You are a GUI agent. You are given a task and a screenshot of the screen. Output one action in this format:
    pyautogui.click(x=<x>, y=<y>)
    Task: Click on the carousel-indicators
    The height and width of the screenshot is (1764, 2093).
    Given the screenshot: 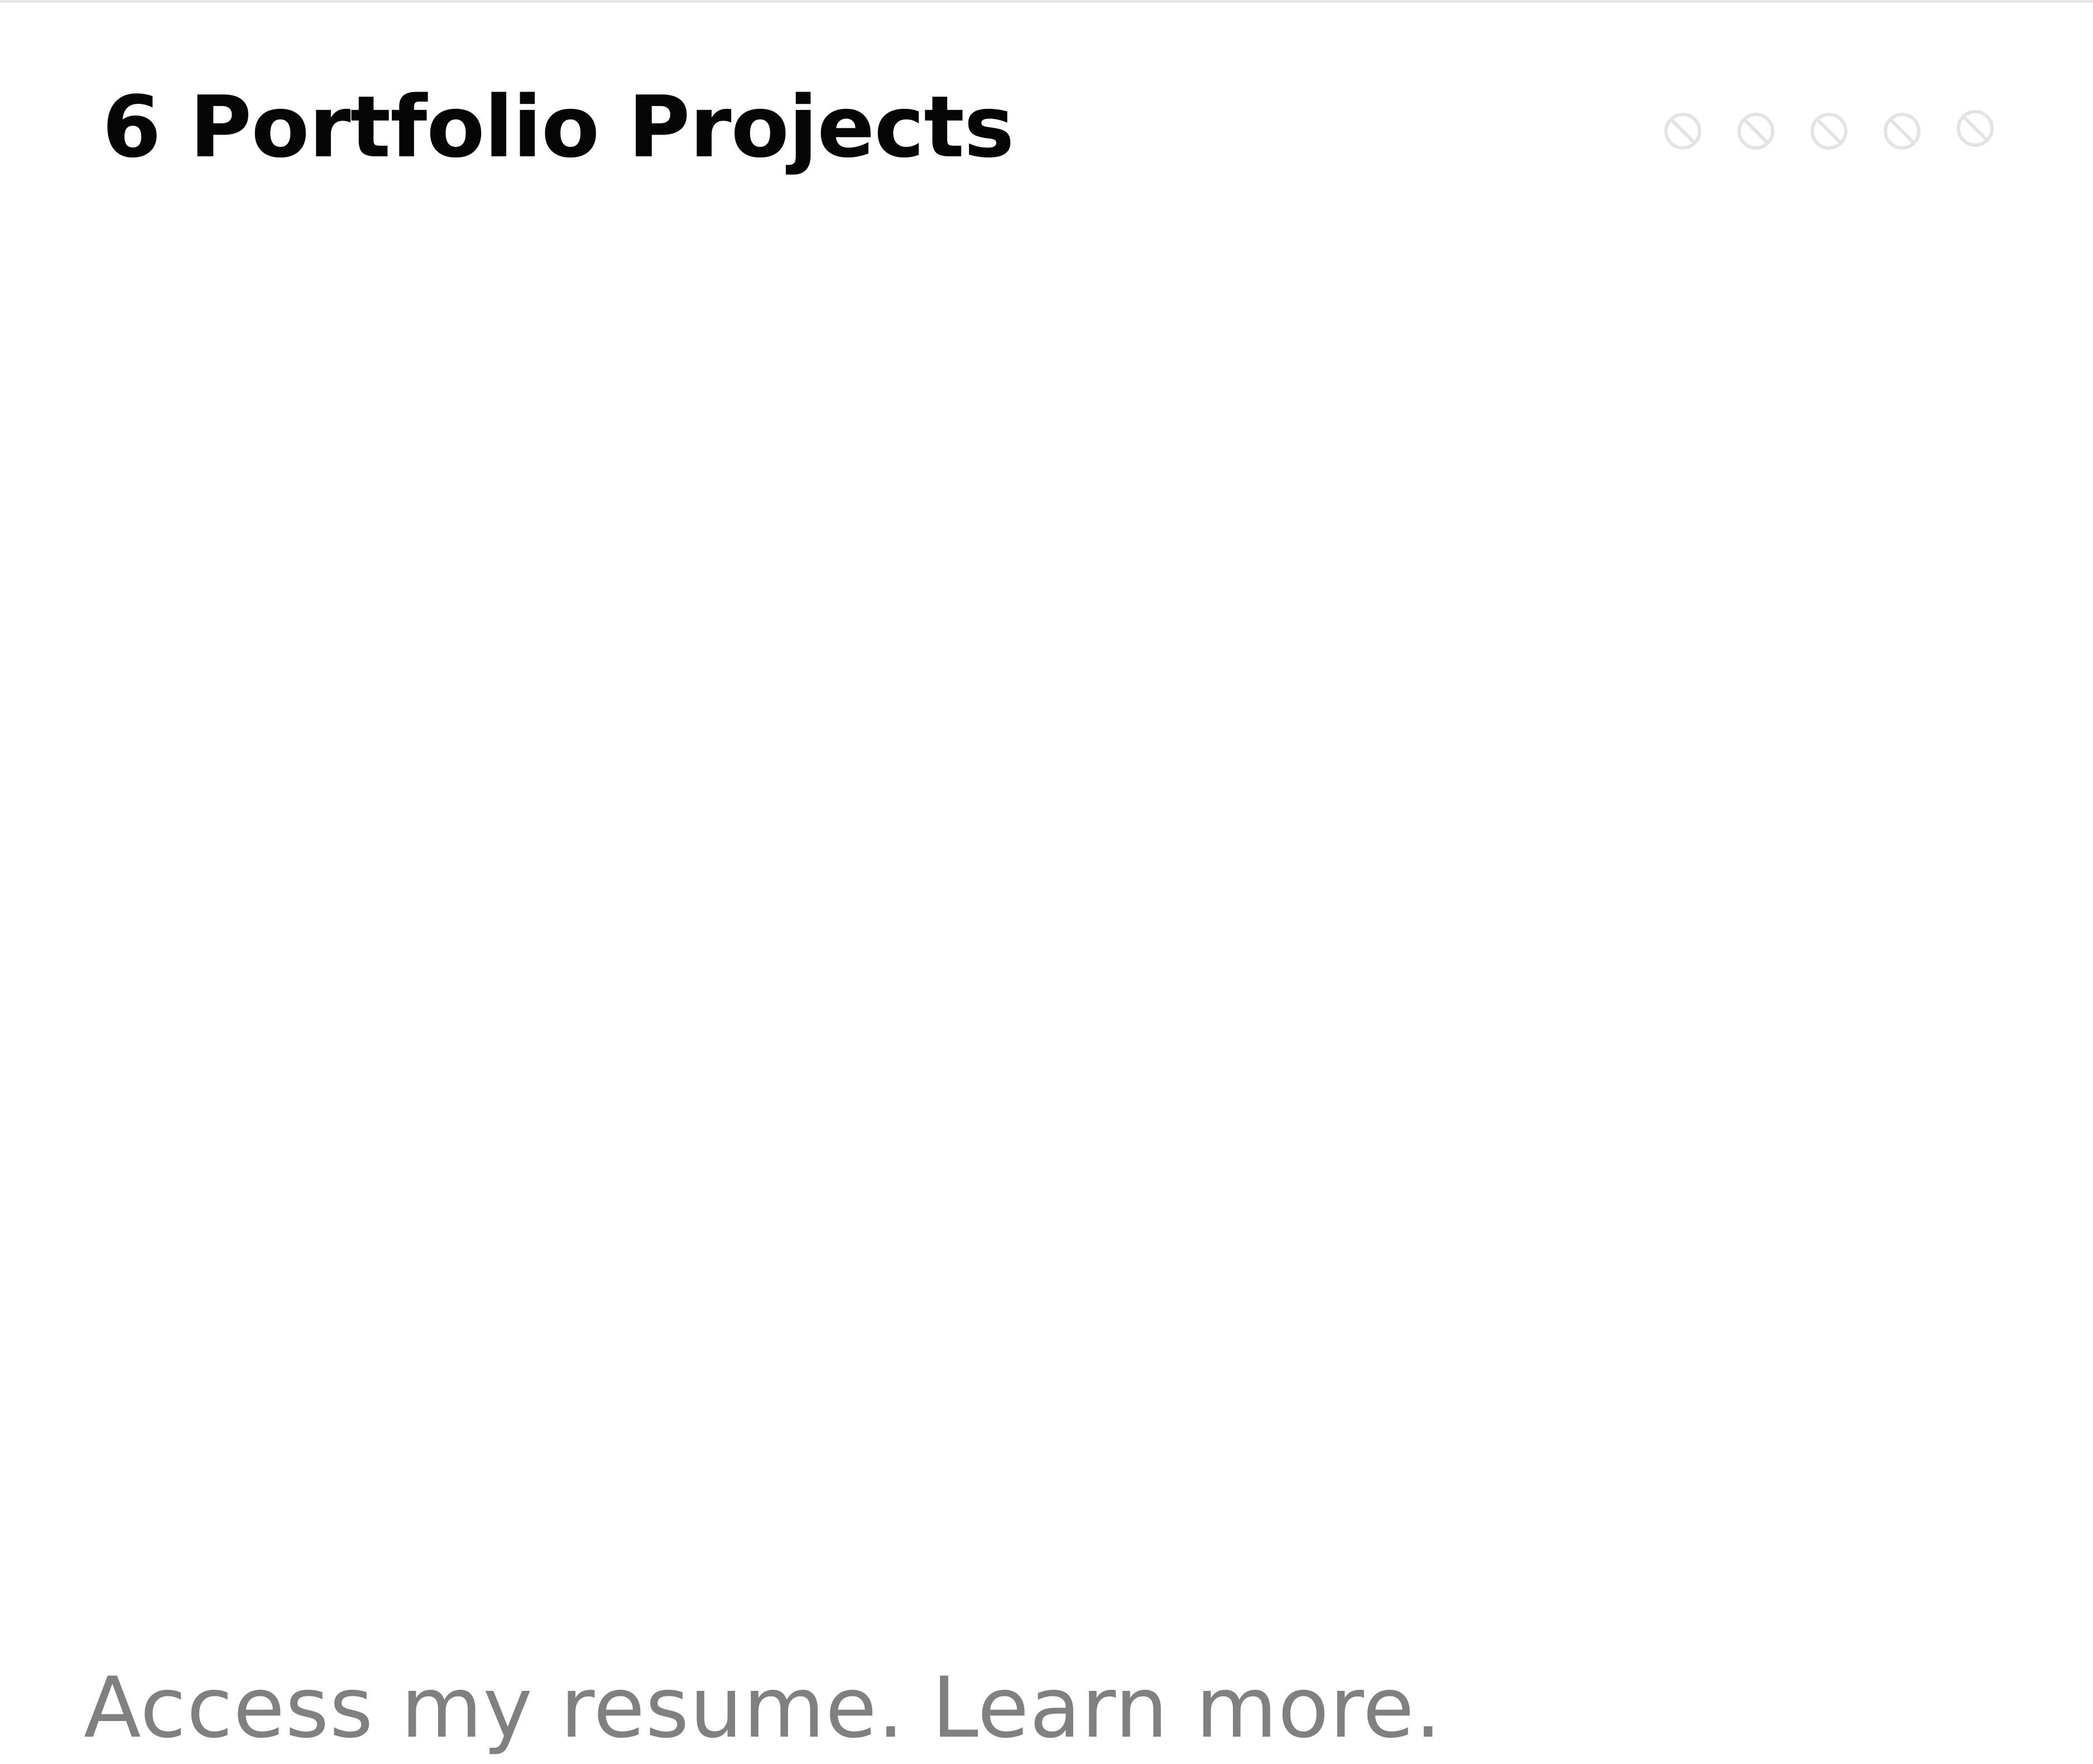 What is the action you would take?
    pyautogui.click(x=1829, y=131)
    